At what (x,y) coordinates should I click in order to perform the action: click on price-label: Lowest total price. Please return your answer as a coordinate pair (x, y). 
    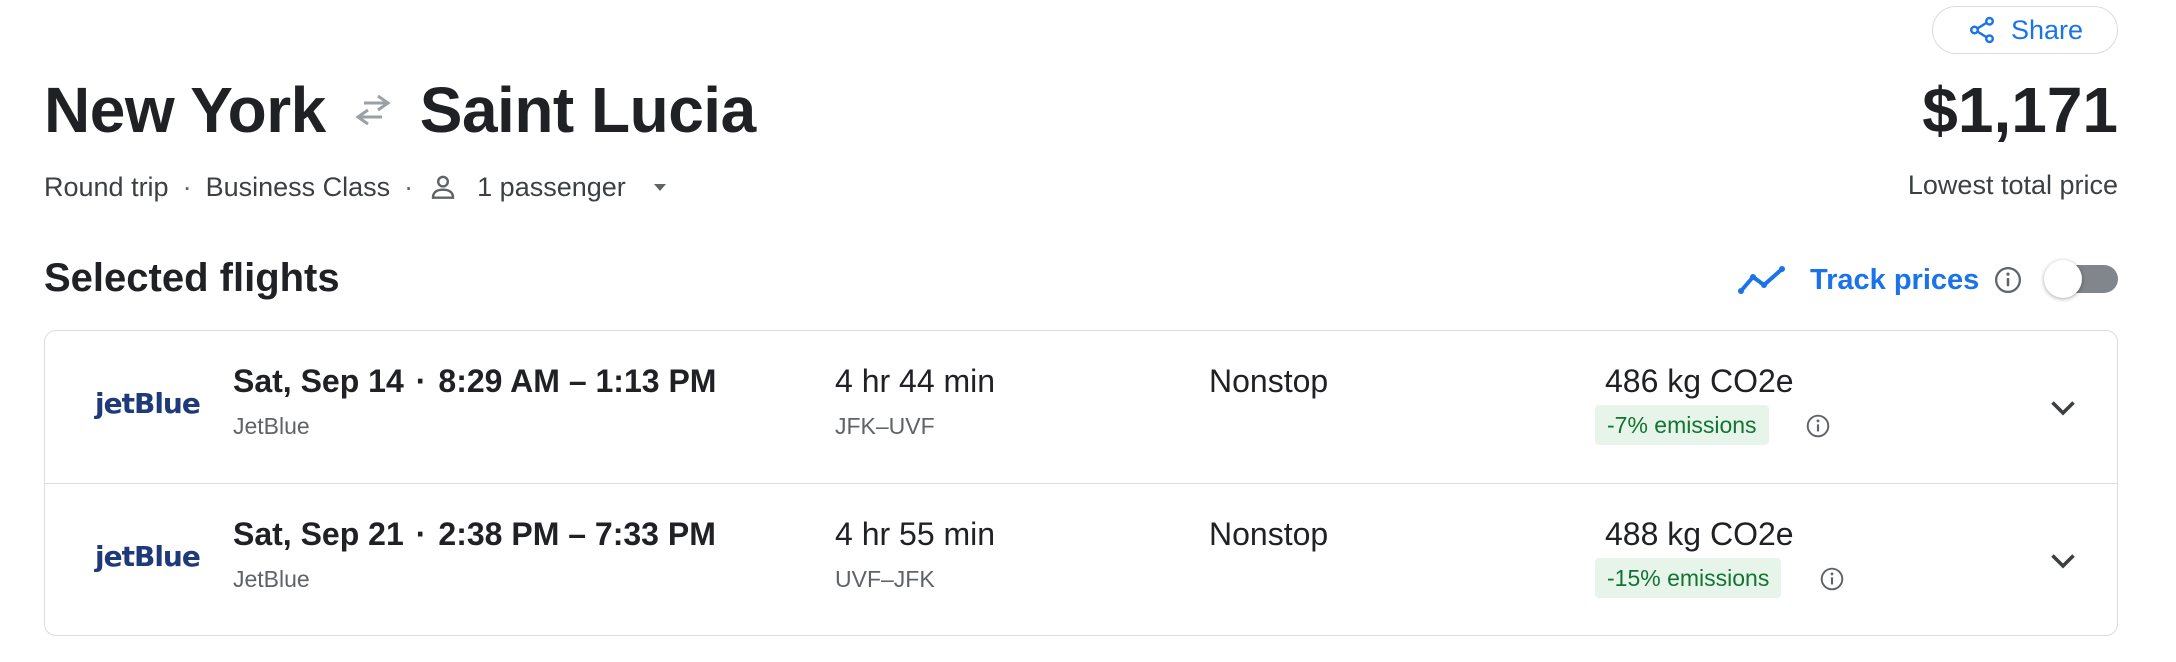
    Looking at the image, I should click on (2012, 185).